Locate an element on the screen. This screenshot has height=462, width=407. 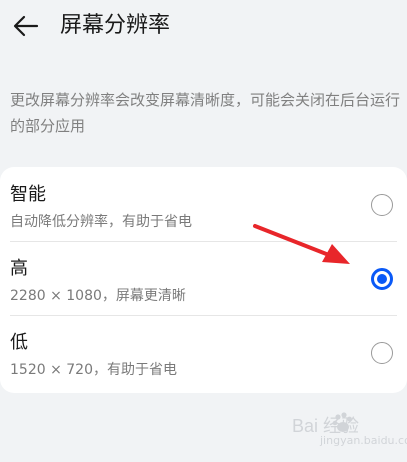
watermark-site: jingyan.baidu.com is located at coordinates (363, 440).